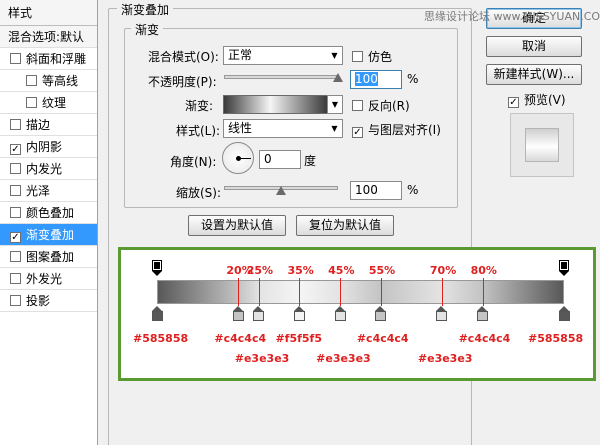 This screenshot has width=600, height=445. Describe the element at coordinates (262, 358) in the screenshot. I see `stop-hex-label: #e3e3e3` at that location.